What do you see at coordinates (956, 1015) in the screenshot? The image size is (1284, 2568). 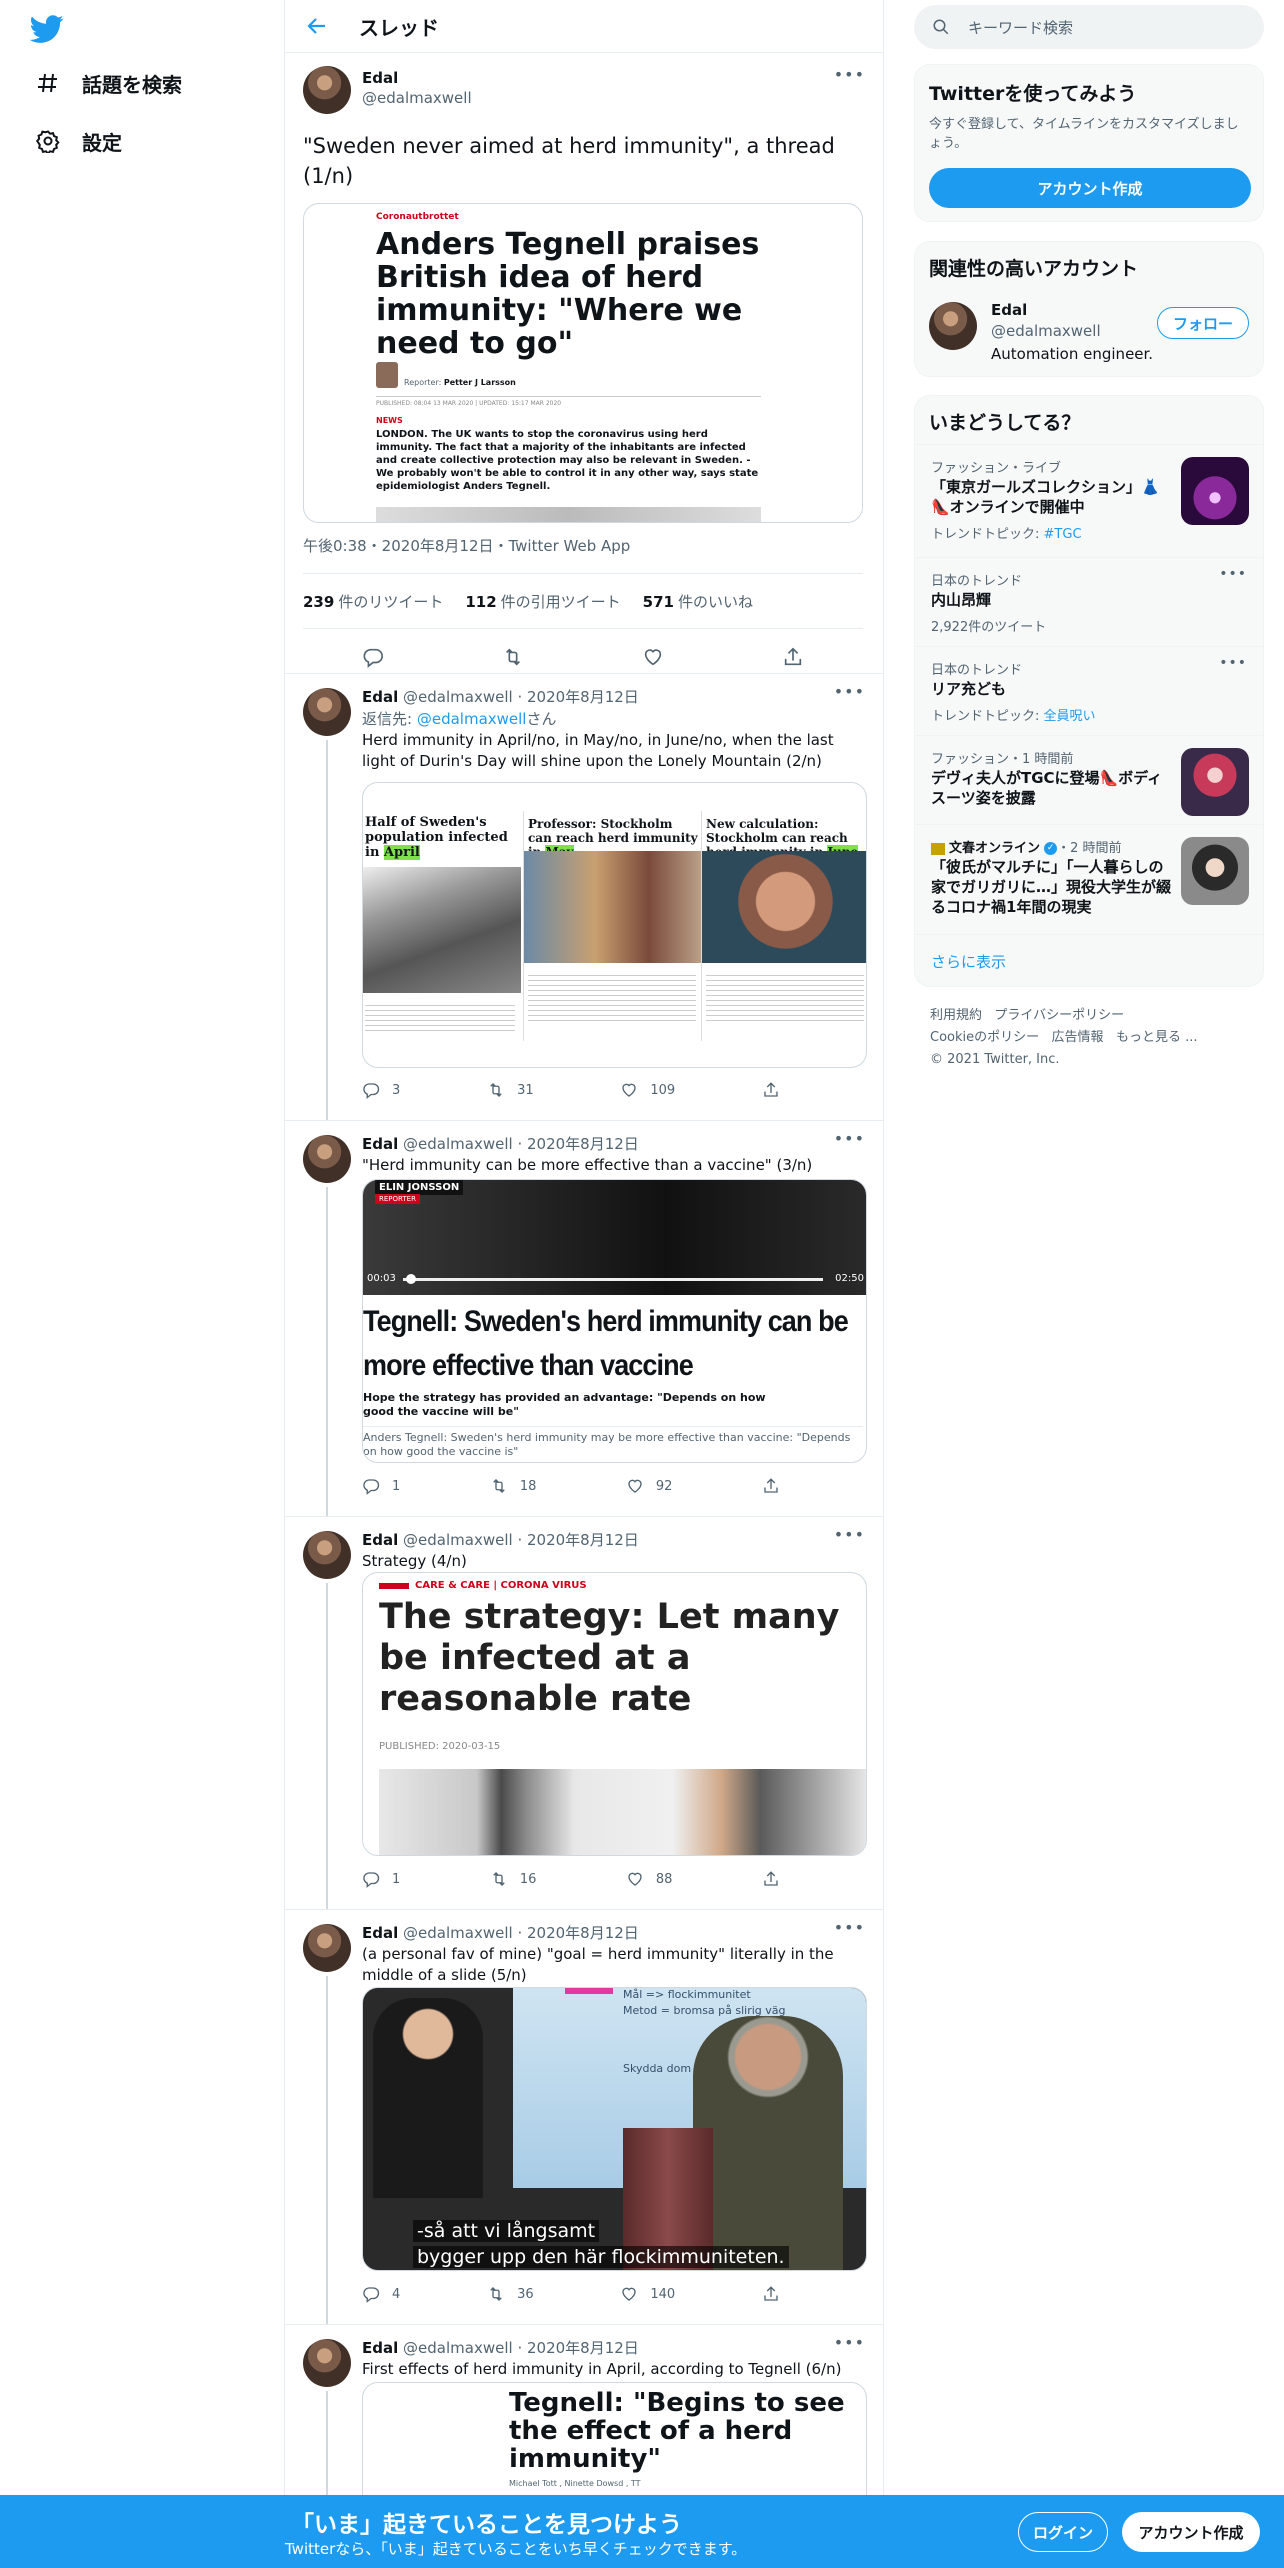 I see `terms-link: 利用規約` at bounding box center [956, 1015].